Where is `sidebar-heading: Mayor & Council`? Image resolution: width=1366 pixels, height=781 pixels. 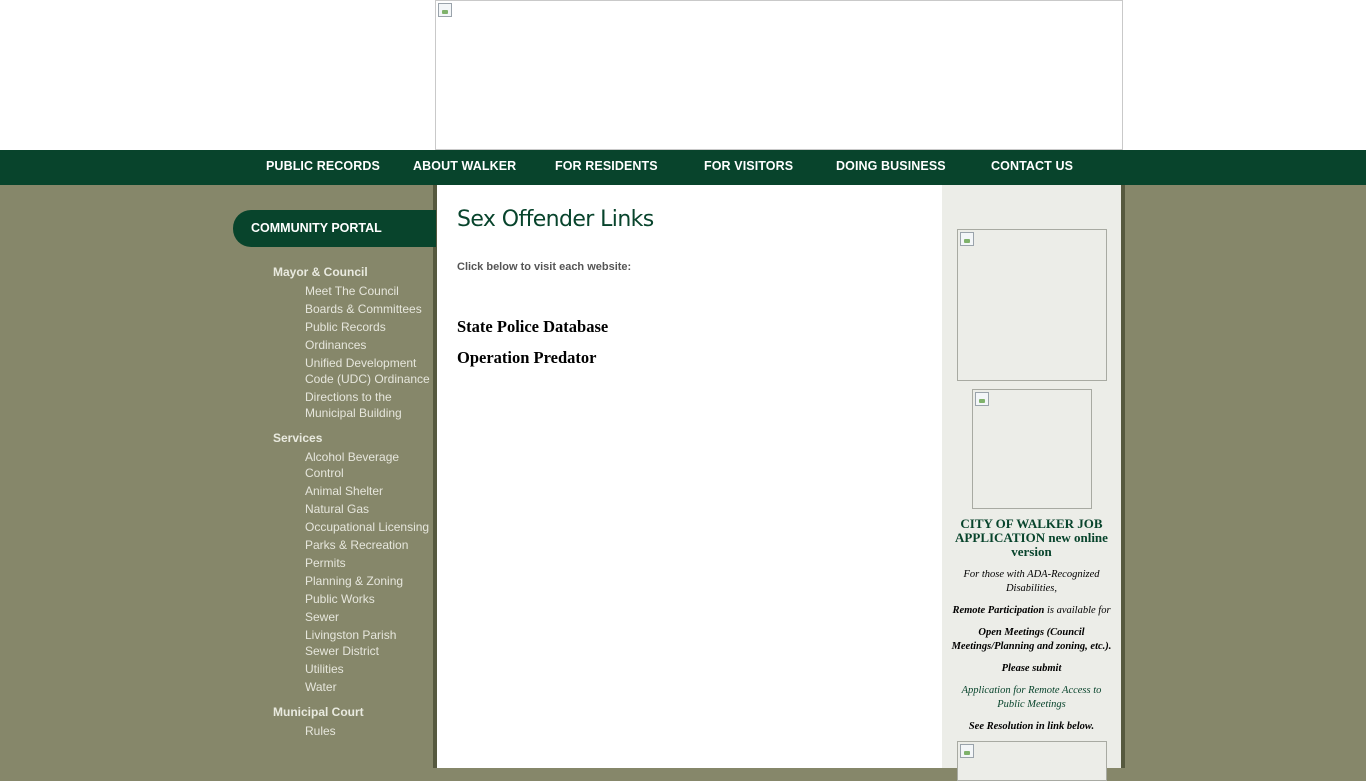 sidebar-heading: Mayor & Council is located at coordinates (333, 272).